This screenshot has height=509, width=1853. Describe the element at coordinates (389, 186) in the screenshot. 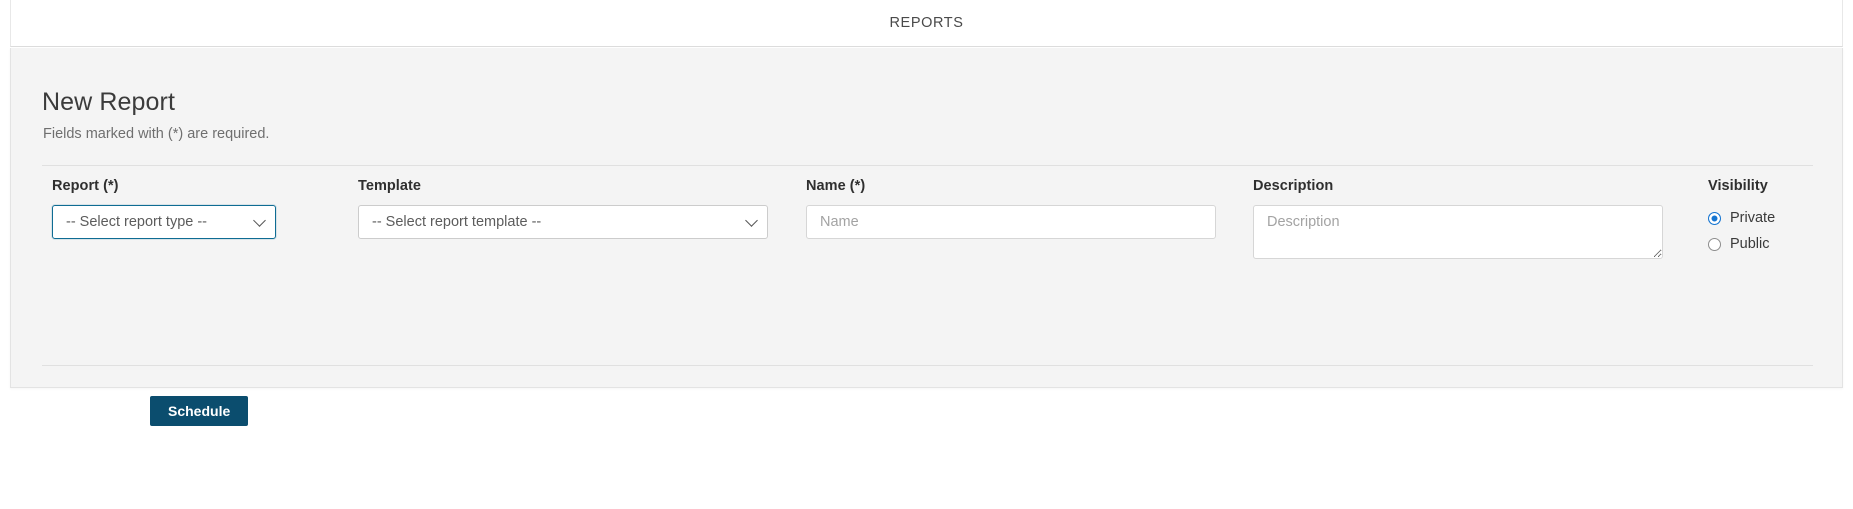

I see `field-template-label: Template` at that location.